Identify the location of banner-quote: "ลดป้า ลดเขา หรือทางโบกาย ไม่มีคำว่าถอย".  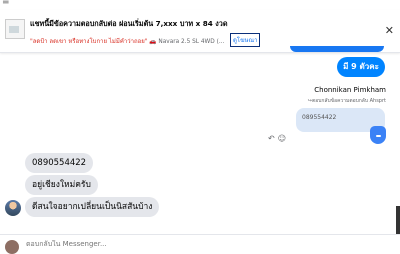
(89, 41).